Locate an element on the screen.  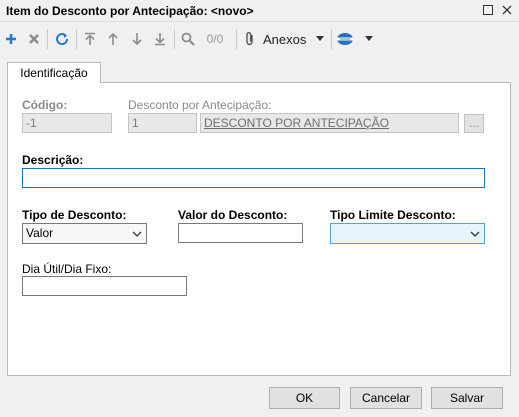
first-record-icon is located at coordinates (90, 39).